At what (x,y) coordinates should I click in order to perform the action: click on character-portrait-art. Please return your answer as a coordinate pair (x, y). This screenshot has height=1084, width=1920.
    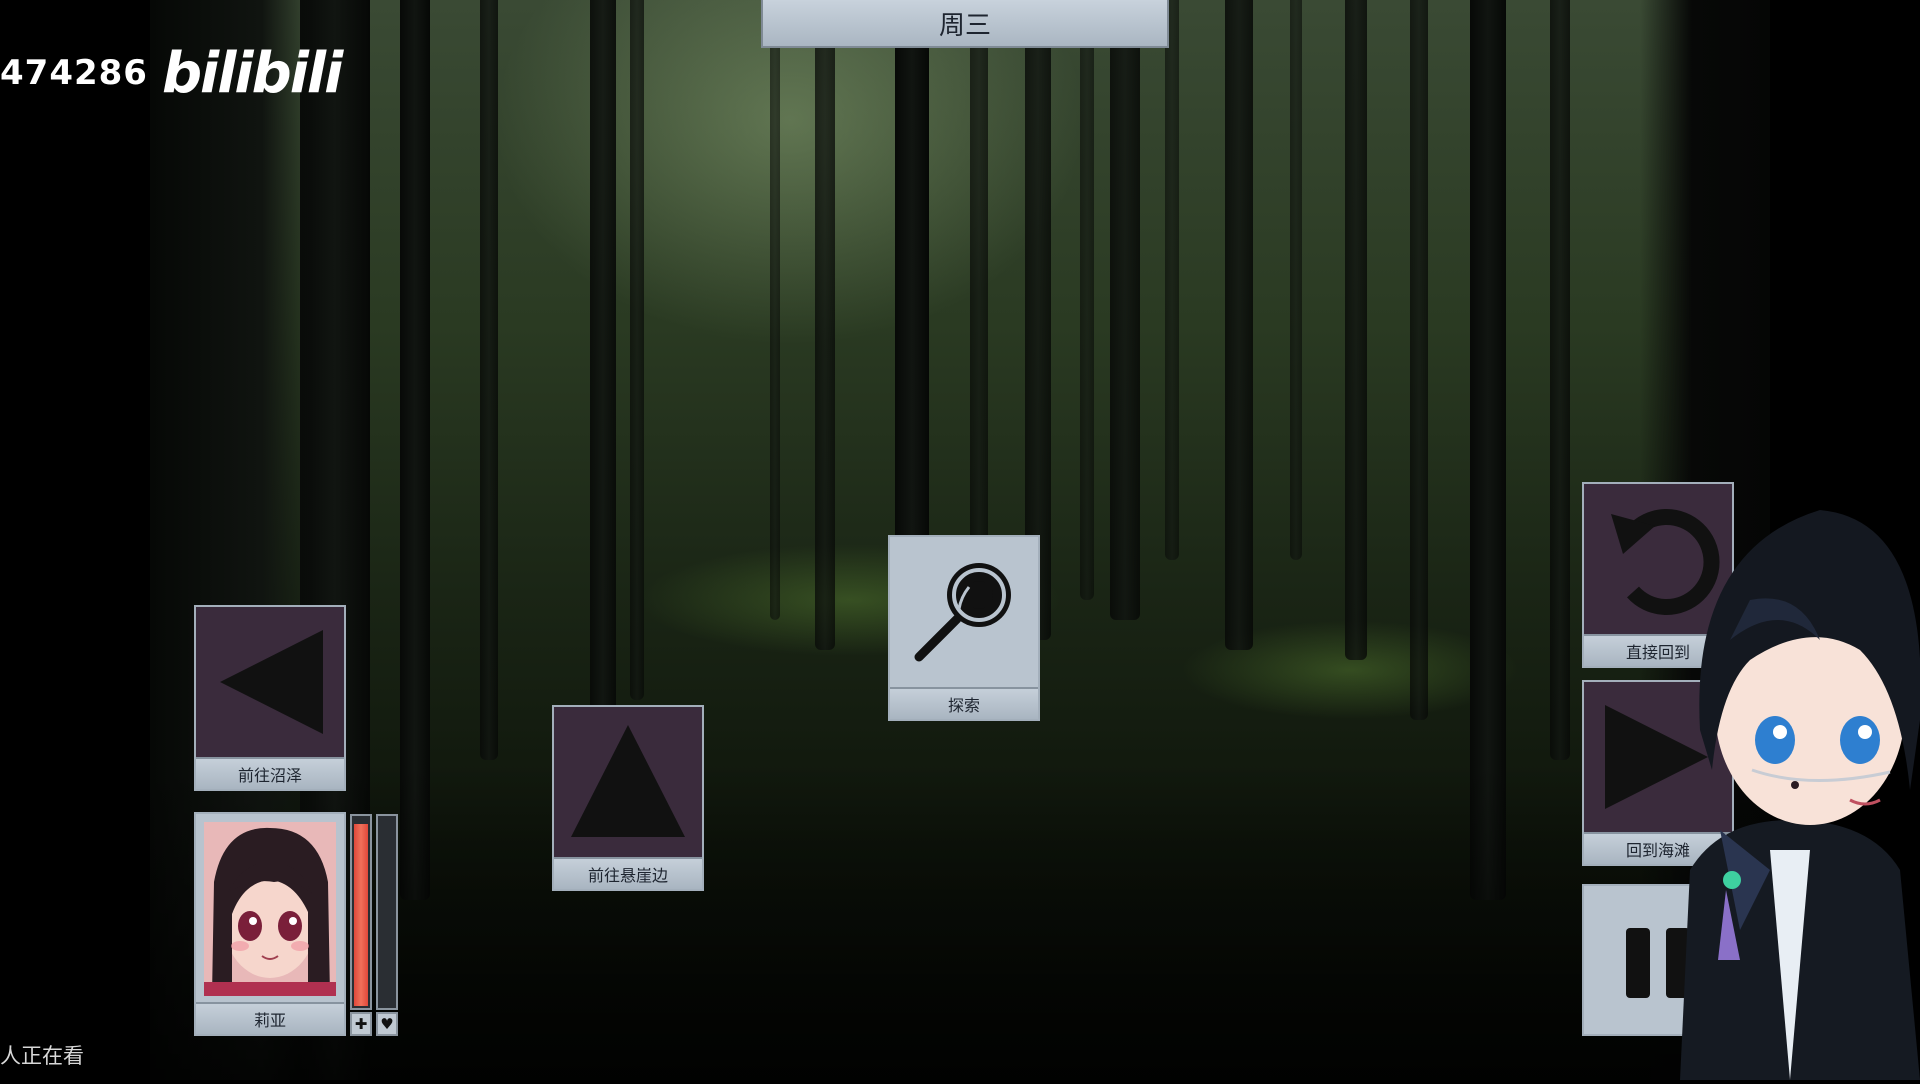
    Looking at the image, I should click on (270, 909).